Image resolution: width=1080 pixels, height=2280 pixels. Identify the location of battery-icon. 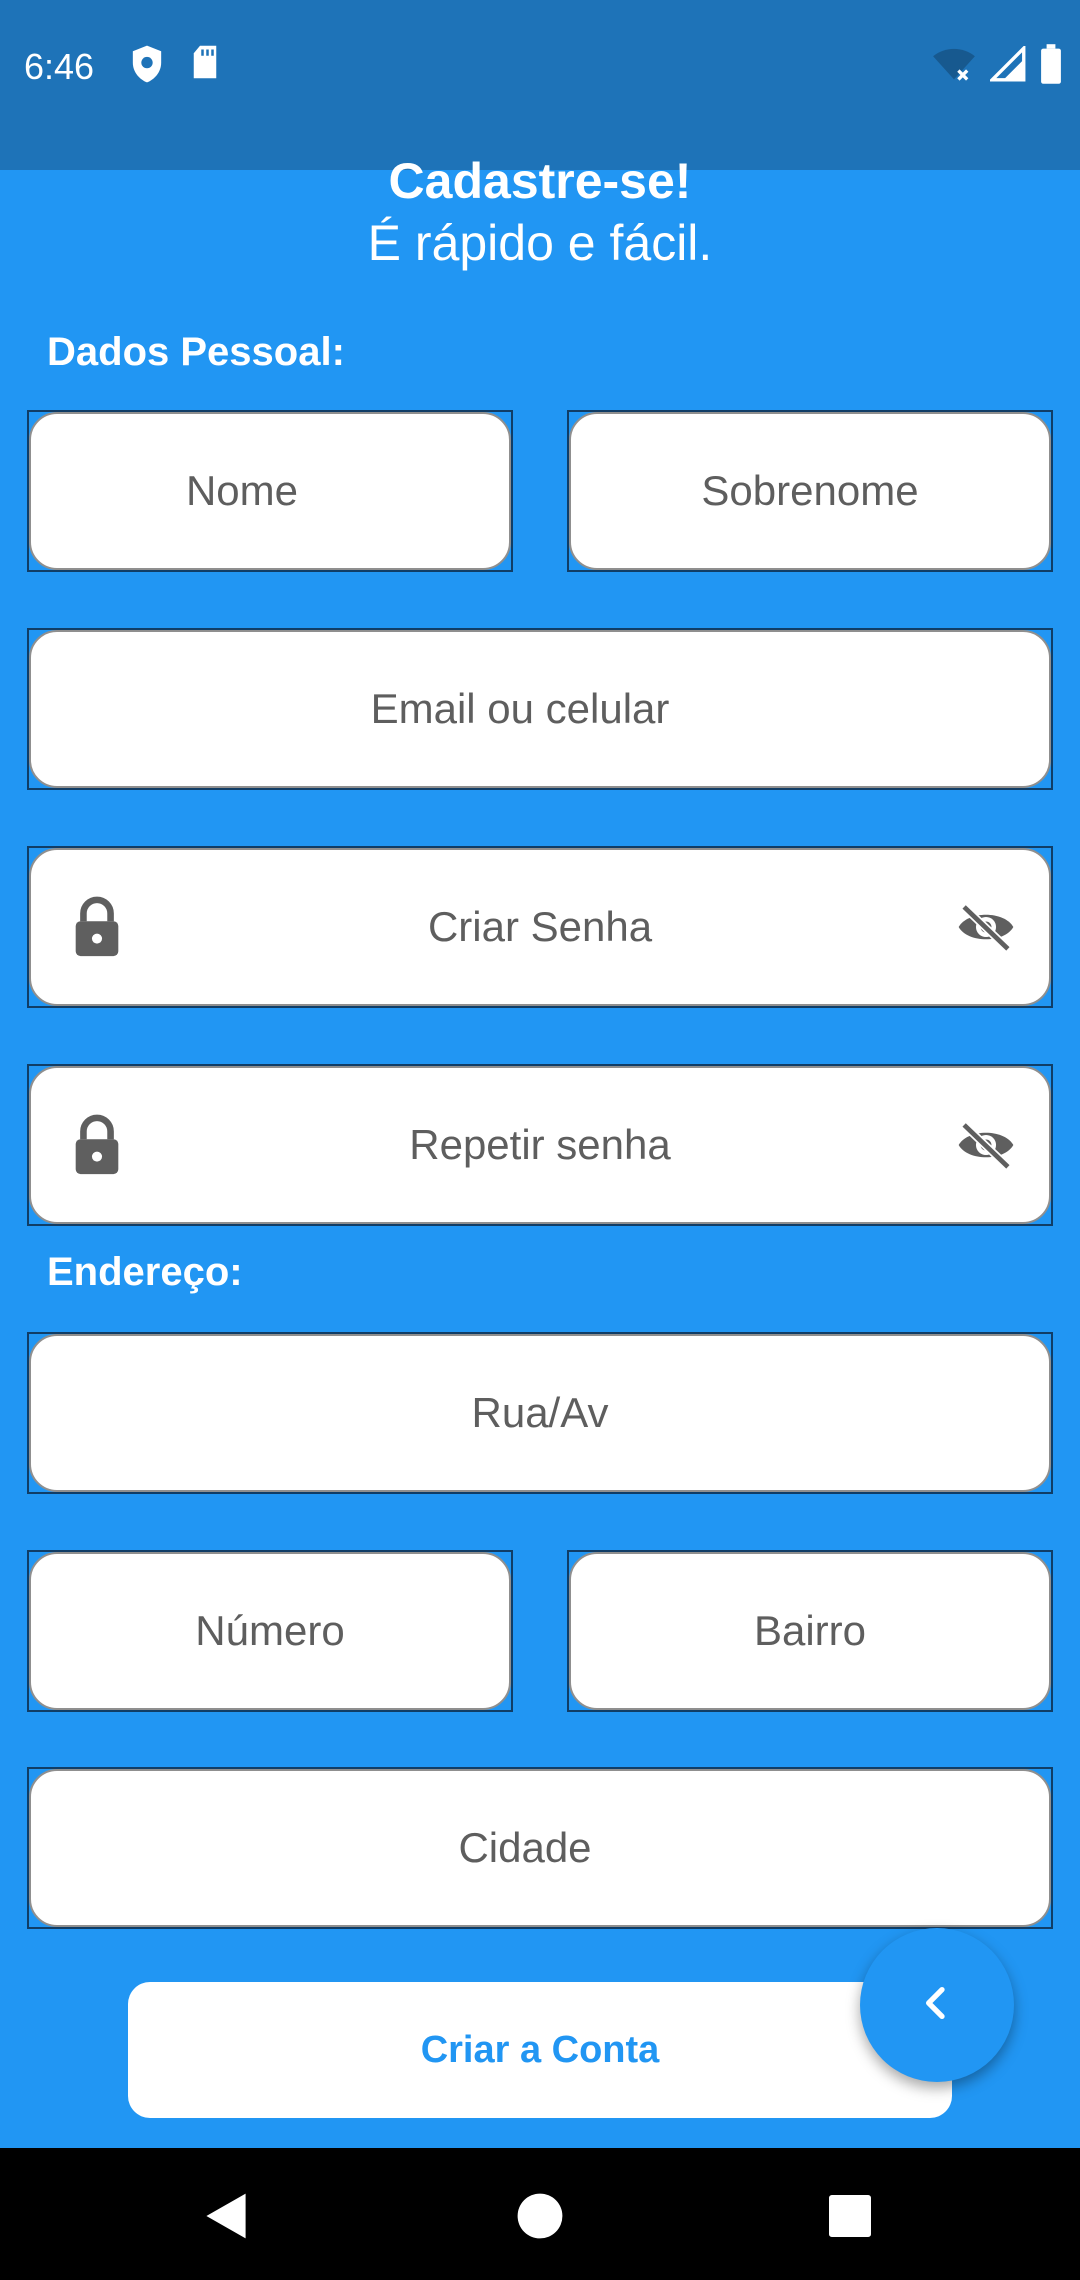
(1051, 66).